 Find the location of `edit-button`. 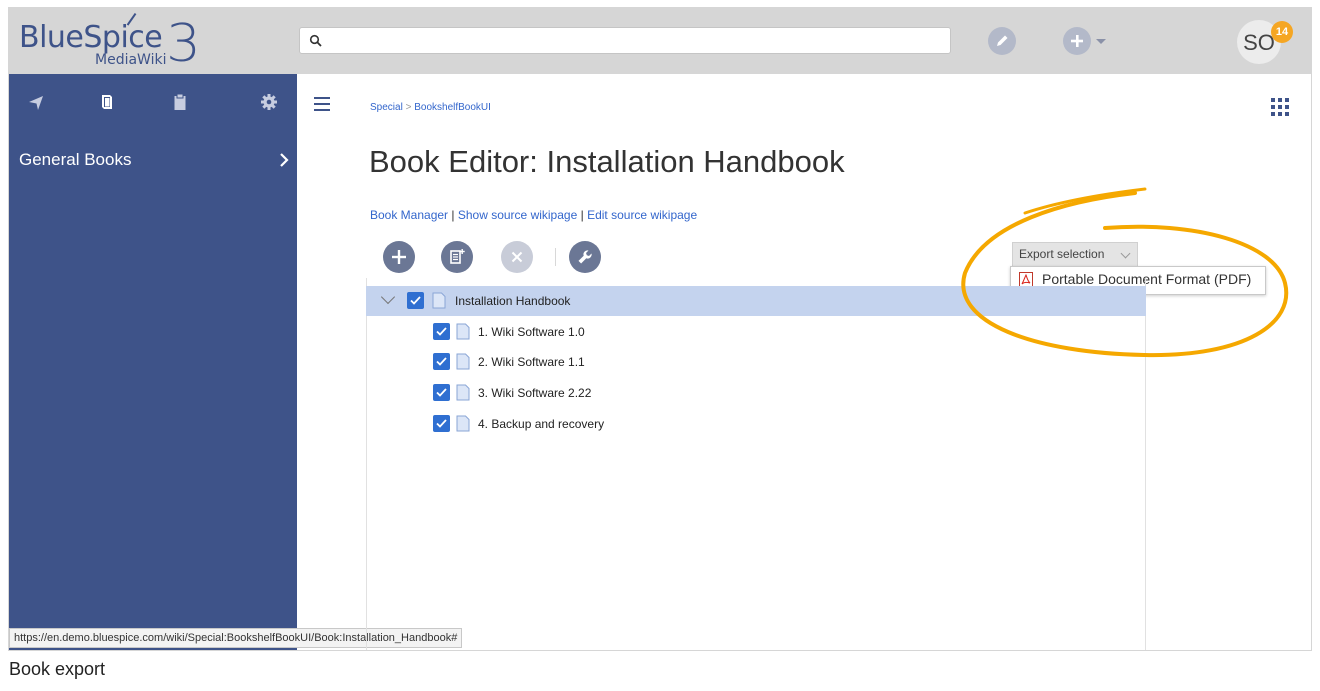

edit-button is located at coordinates (1002, 41).